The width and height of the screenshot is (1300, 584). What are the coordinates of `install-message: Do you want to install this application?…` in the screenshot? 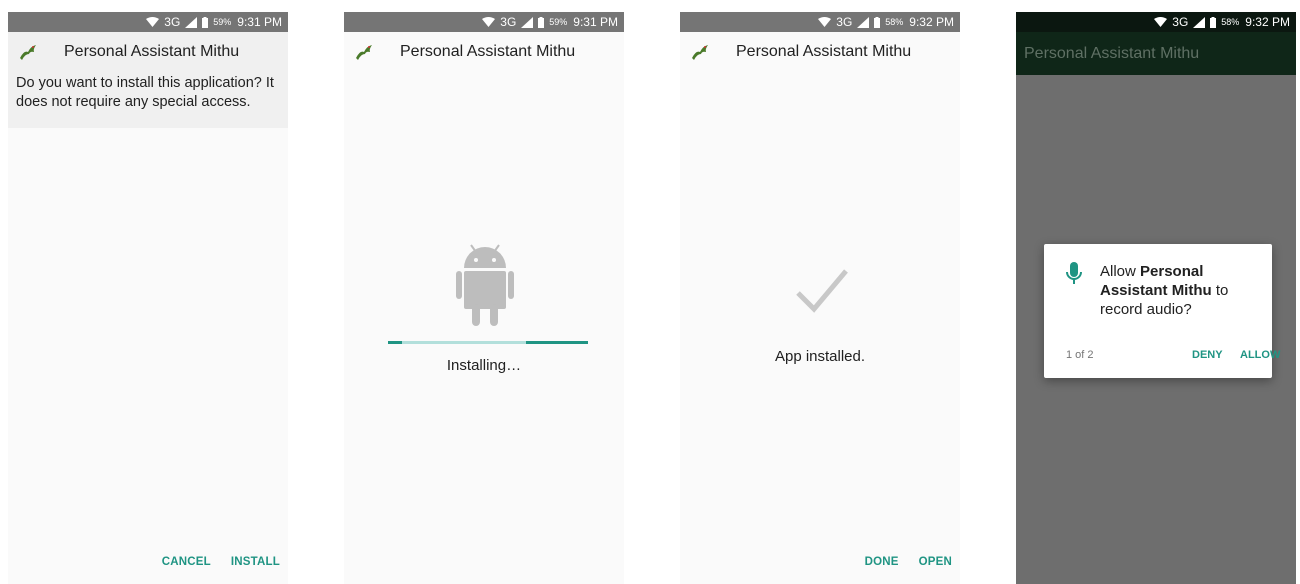 It's located at (148, 100).